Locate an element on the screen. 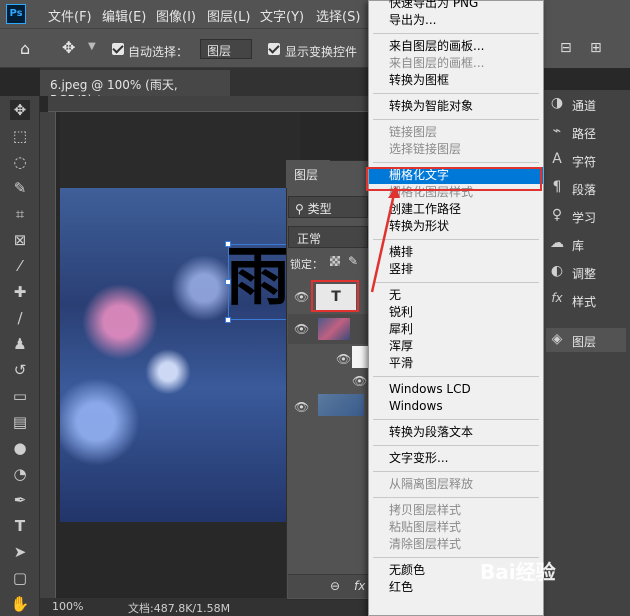  layers-panel-tab: 图层 is located at coordinates (308, 174).